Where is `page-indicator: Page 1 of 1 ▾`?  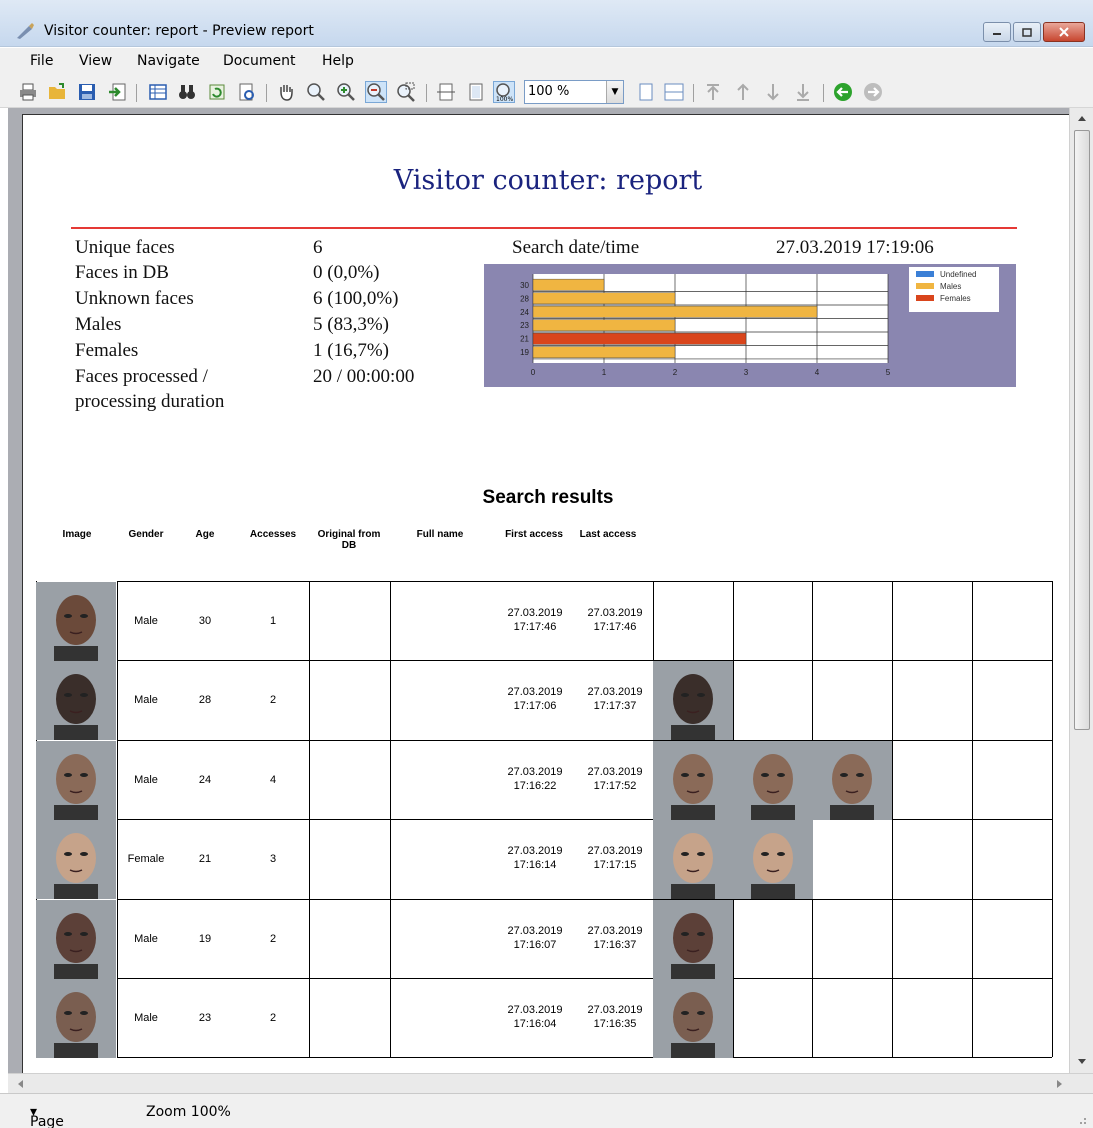
page-indicator: Page 1 of 1 ▾ is located at coordinates (47, 1116).